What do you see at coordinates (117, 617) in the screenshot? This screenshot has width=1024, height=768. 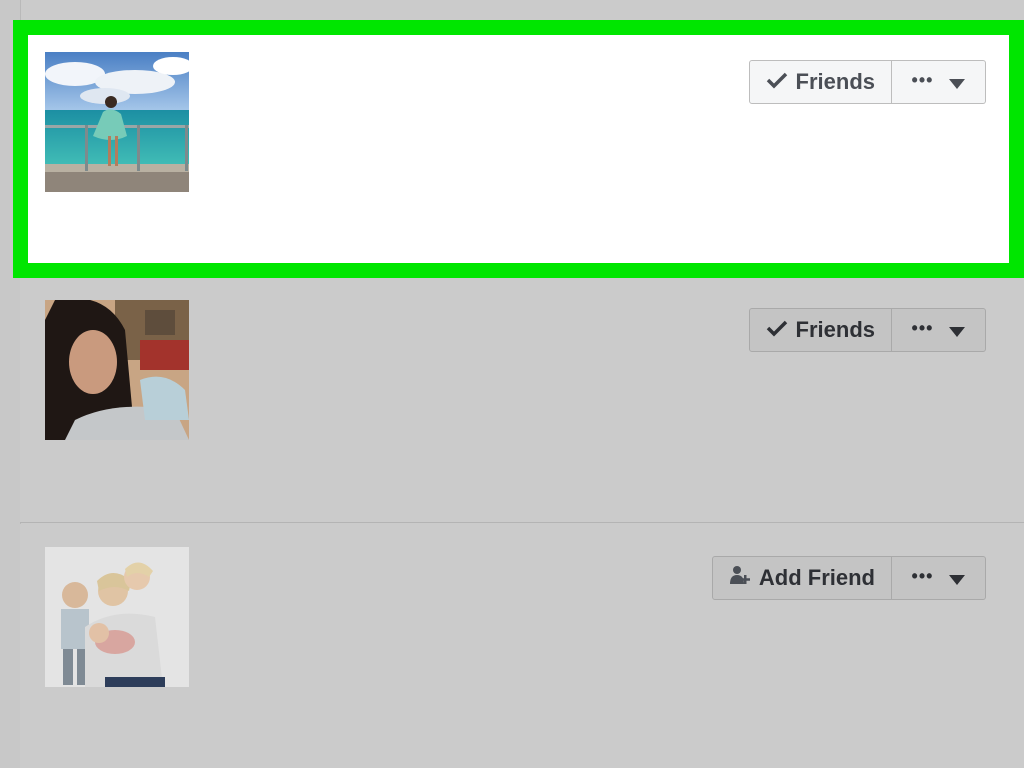 I see `family-photo-avatar` at bounding box center [117, 617].